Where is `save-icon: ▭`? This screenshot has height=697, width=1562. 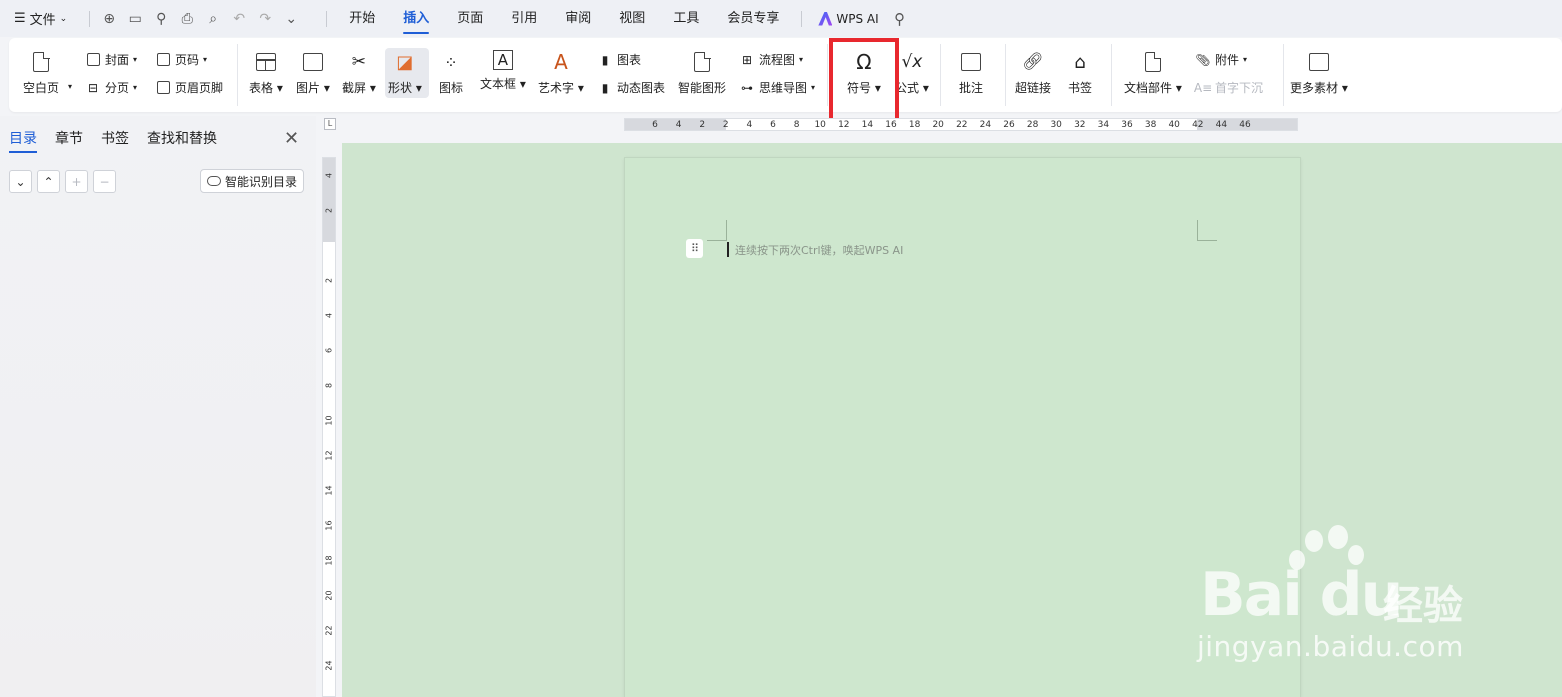 save-icon: ▭ is located at coordinates (135, 19).